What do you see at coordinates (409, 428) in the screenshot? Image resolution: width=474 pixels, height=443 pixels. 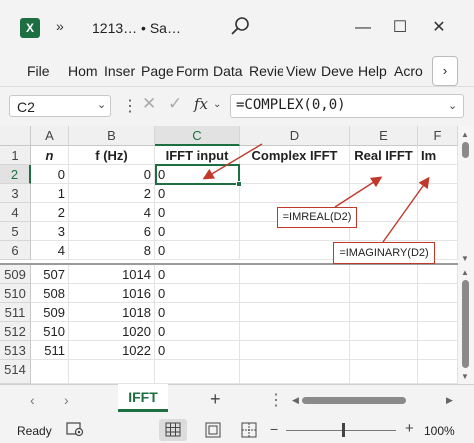 I see `zoom-in-button: +` at bounding box center [409, 428].